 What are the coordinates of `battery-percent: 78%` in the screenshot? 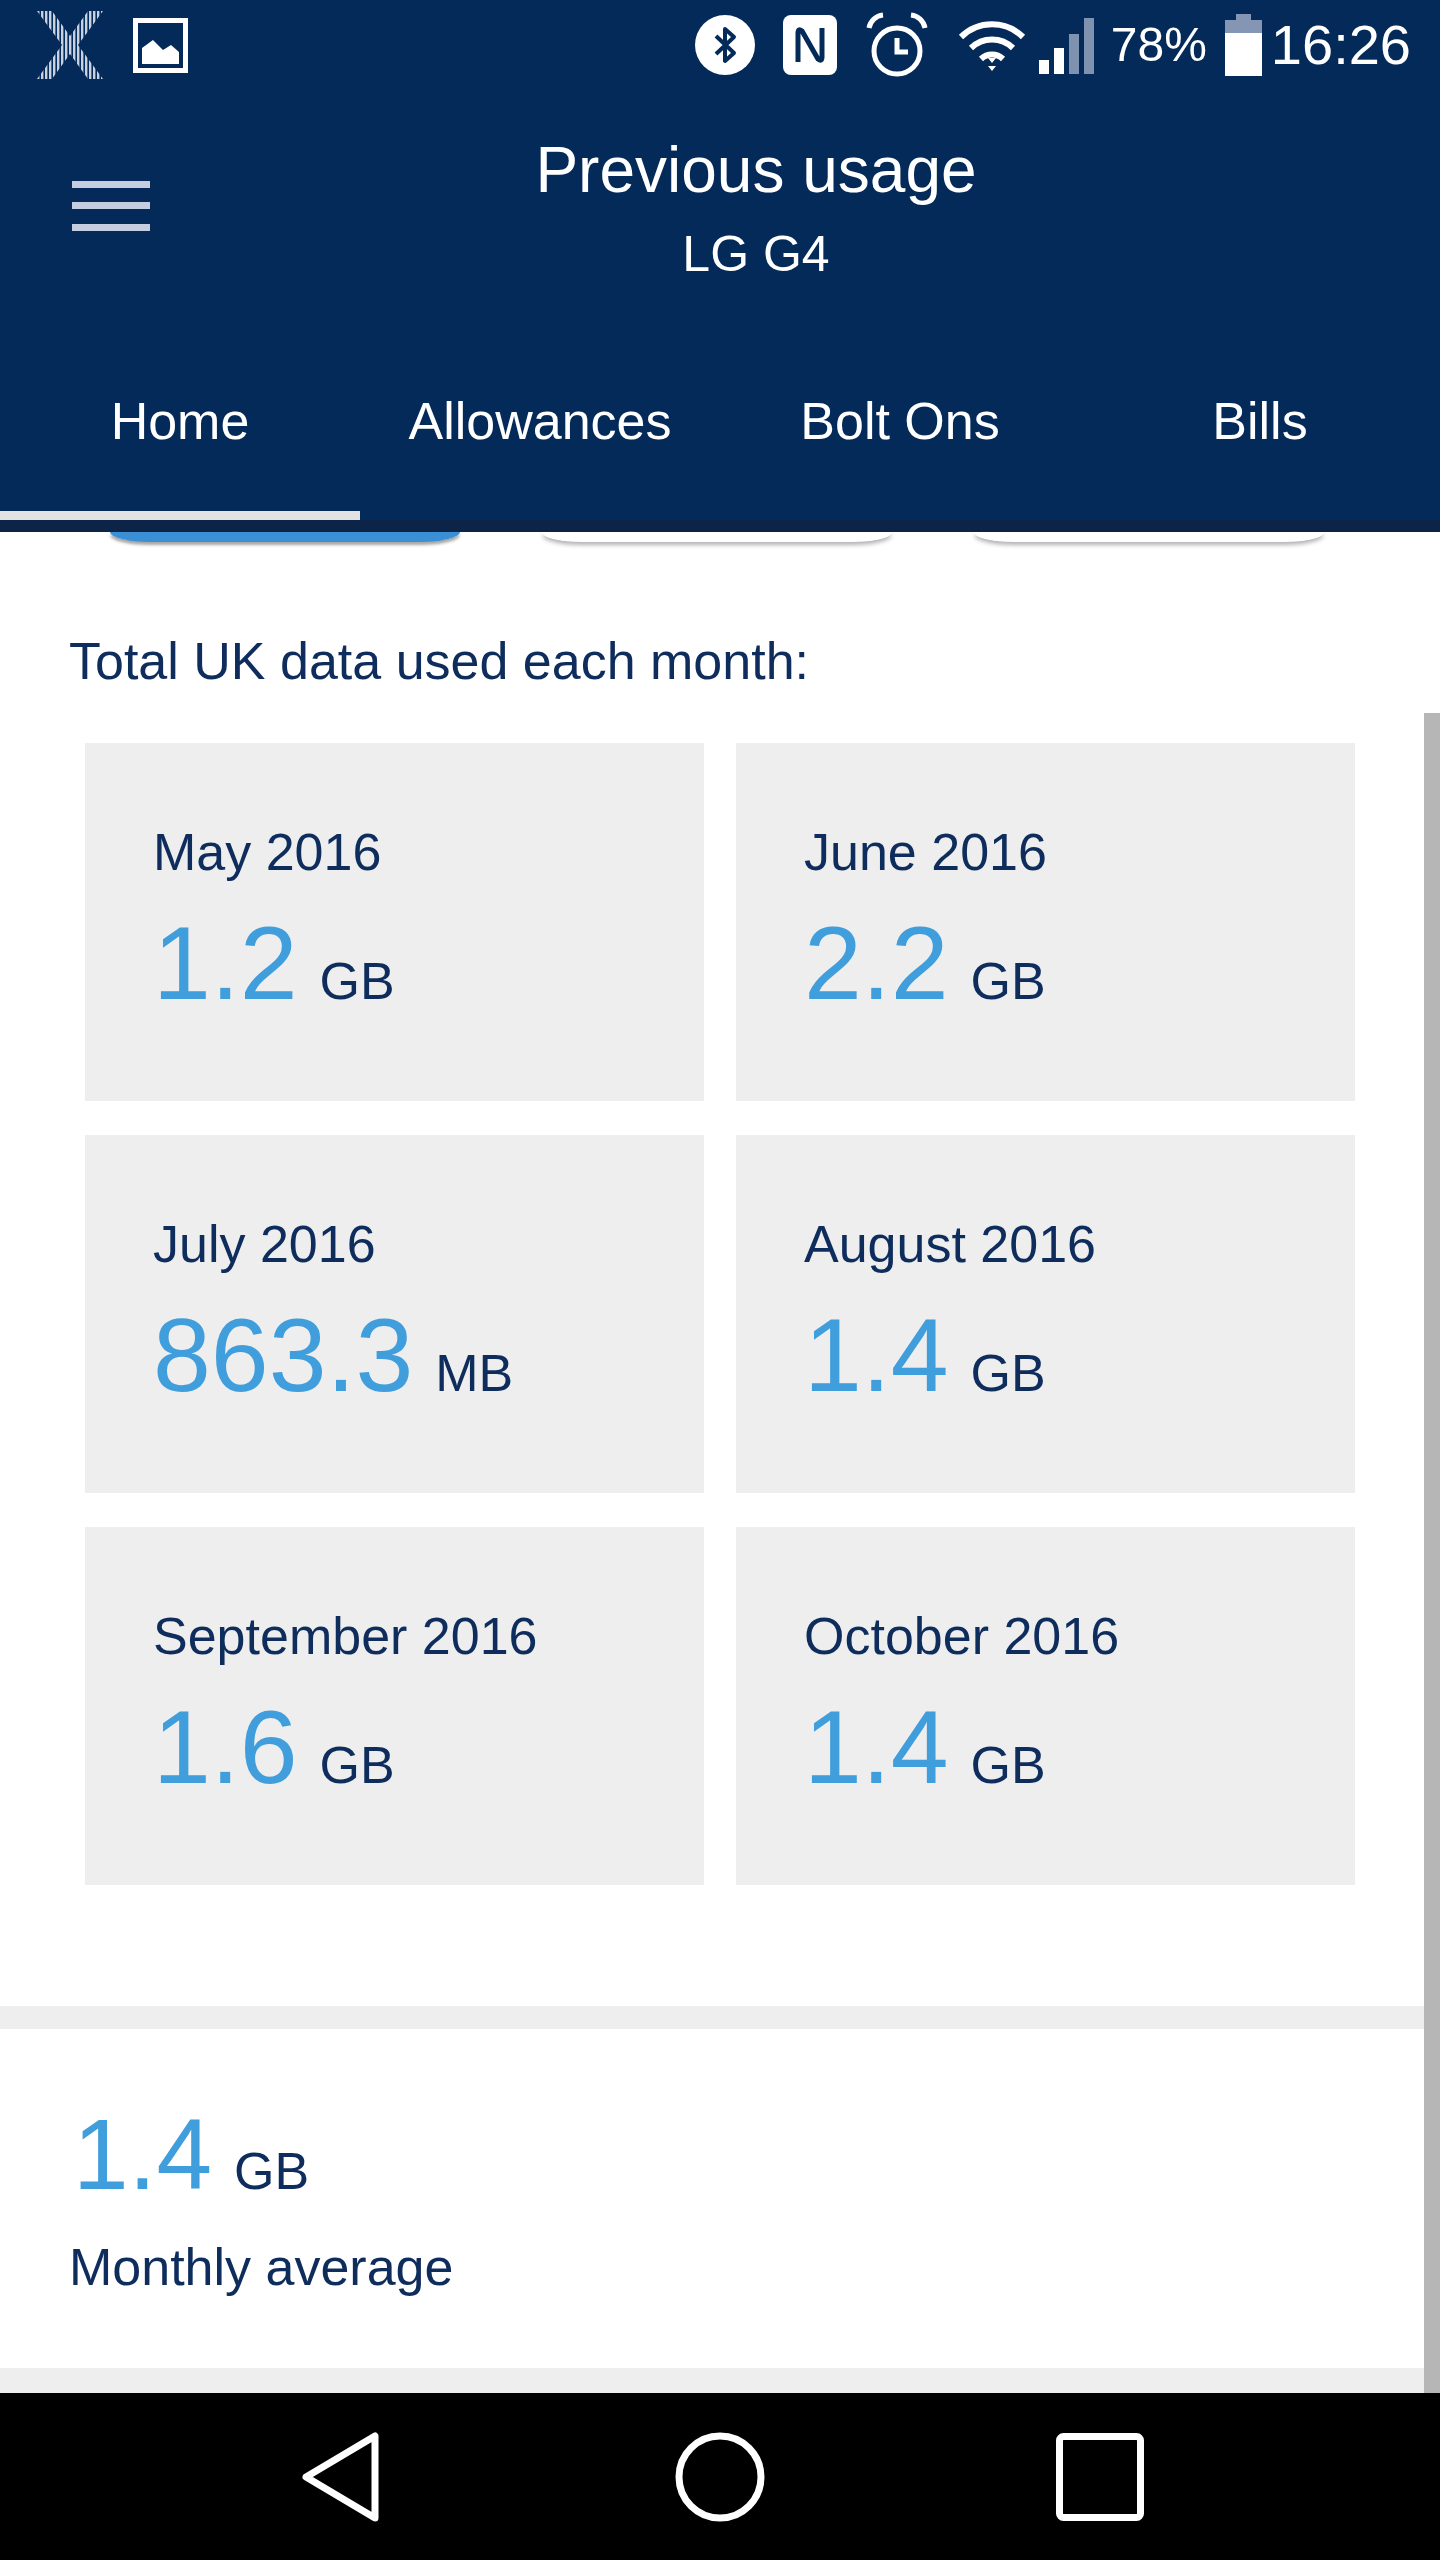 It's located at (1158, 45).